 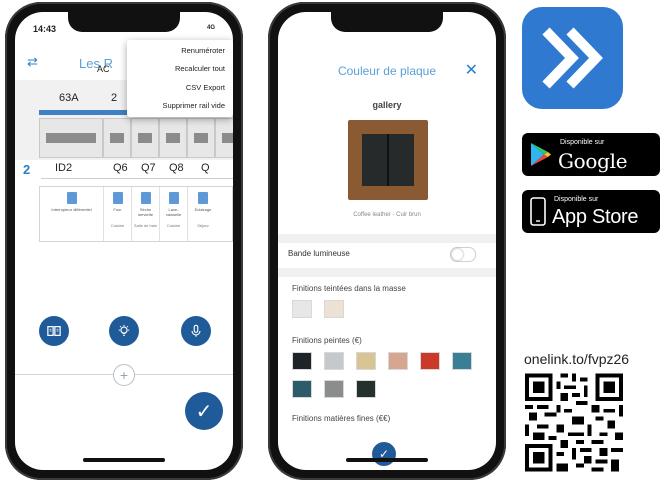 What do you see at coordinates (180, 106) in the screenshot?
I see `menu-item-delete-empty-rail: Supprimer rail vide` at bounding box center [180, 106].